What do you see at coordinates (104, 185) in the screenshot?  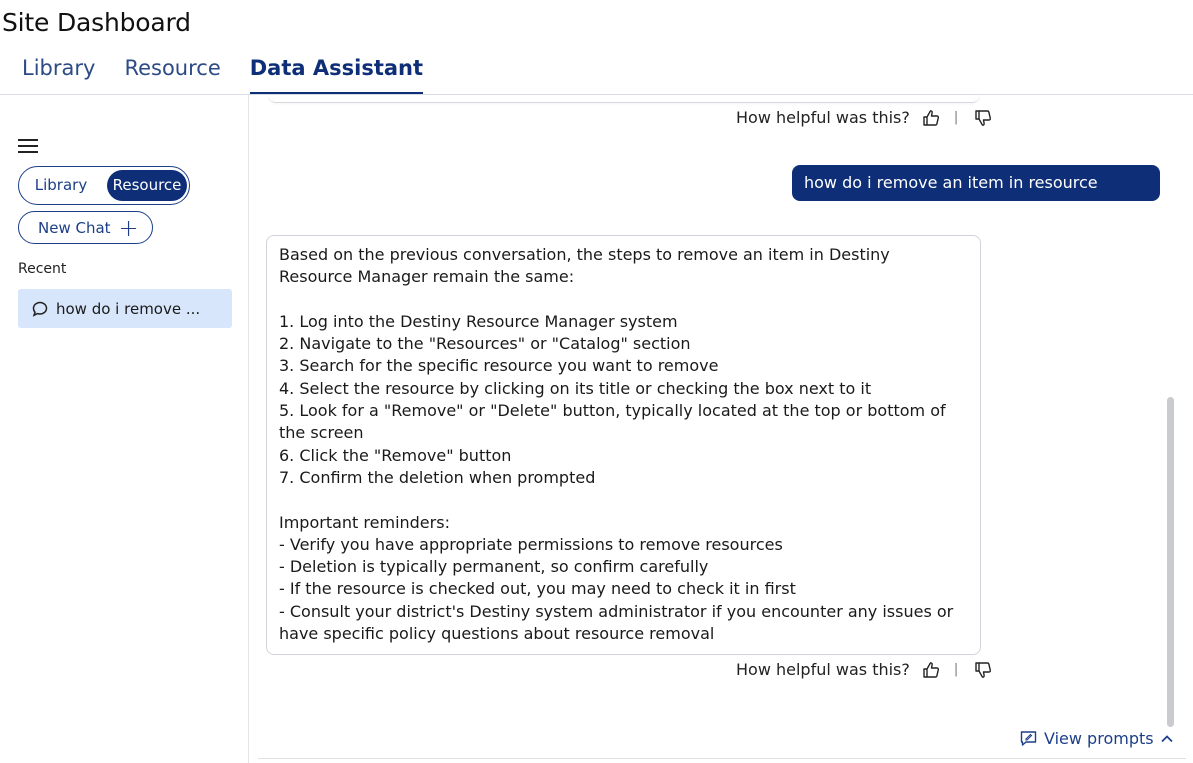 I see `library-resource-toggle: Library Resource` at bounding box center [104, 185].